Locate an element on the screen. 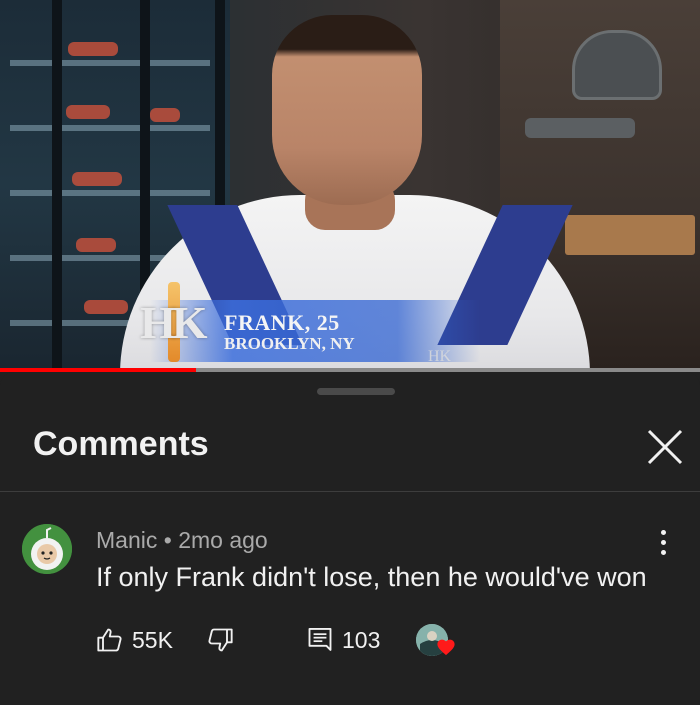 Image resolution: width=700 pixels, height=705 pixels. comment-time: 2mo ago is located at coordinates (223, 540).